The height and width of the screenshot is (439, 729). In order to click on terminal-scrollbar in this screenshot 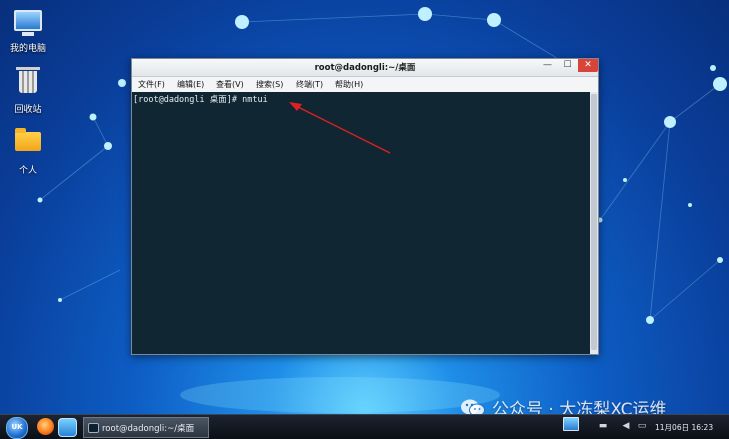, I will do `click(594, 223)`.